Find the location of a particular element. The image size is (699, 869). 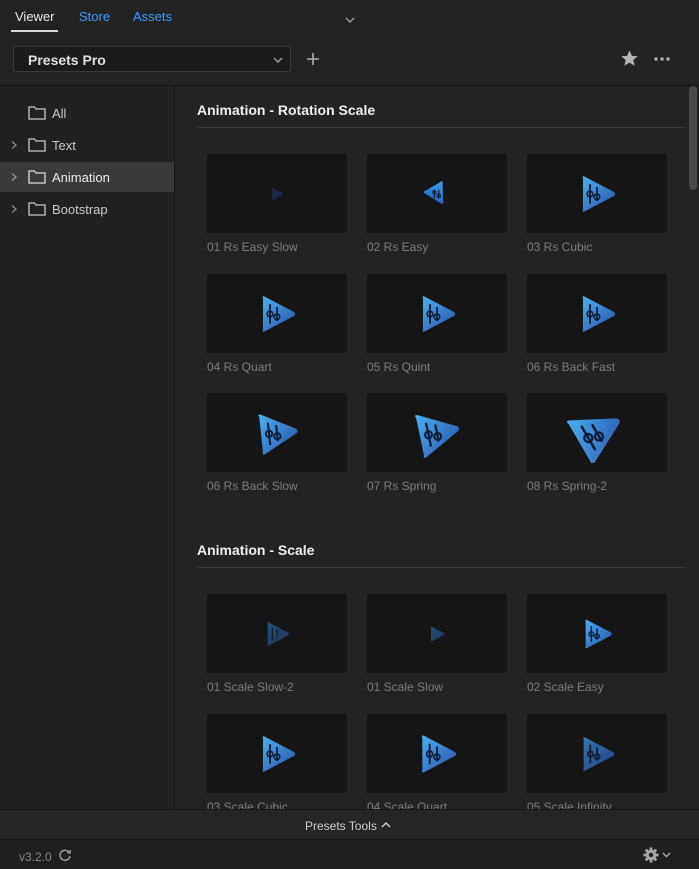

preset-card: 08 Rs Spring-2 is located at coordinates (597, 443).